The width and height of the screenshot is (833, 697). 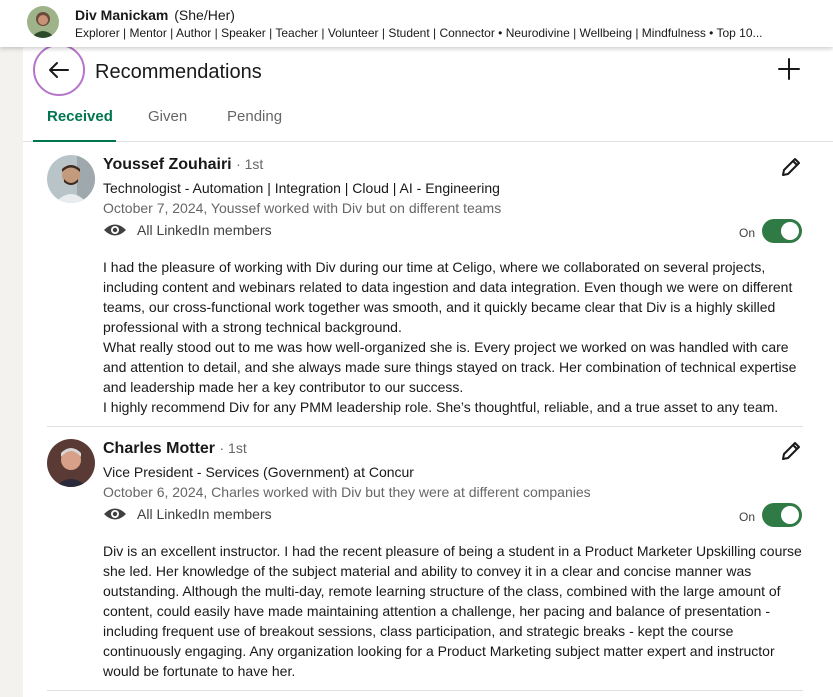 What do you see at coordinates (74, 141) in the screenshot?
I see `active-tab-indicator` at bounding box center [74, 141].